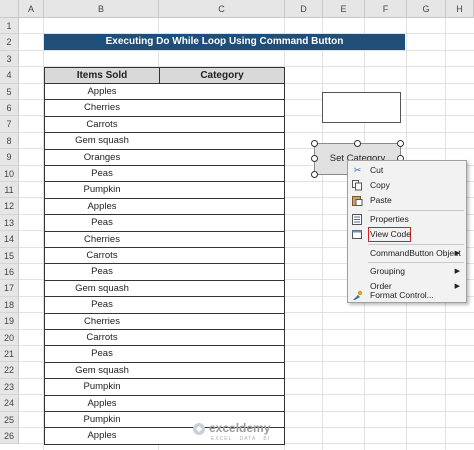 The height and width of the screenshot is (450, 474). What do you see at coordinates (9, 419) in the screenshot?
I see `row-header-25: 25` at bounding box center [9, 419].